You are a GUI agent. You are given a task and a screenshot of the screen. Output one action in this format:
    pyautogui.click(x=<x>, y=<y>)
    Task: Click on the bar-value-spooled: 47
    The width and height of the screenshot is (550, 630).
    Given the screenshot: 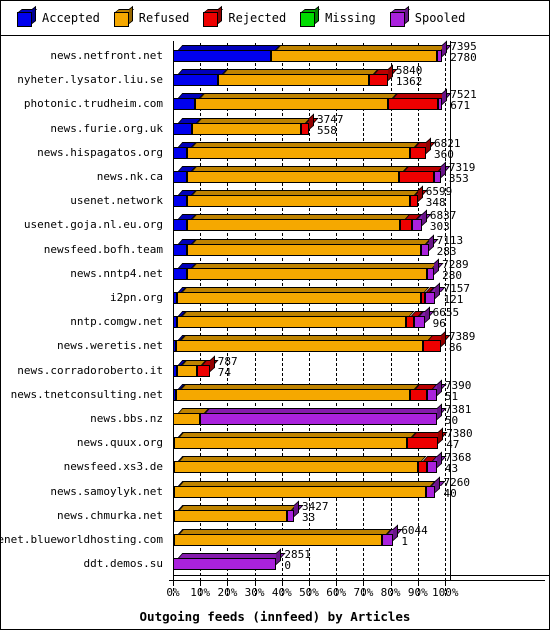 What is the action you would take?
    pyautogui.click(x=453, y=445)
    